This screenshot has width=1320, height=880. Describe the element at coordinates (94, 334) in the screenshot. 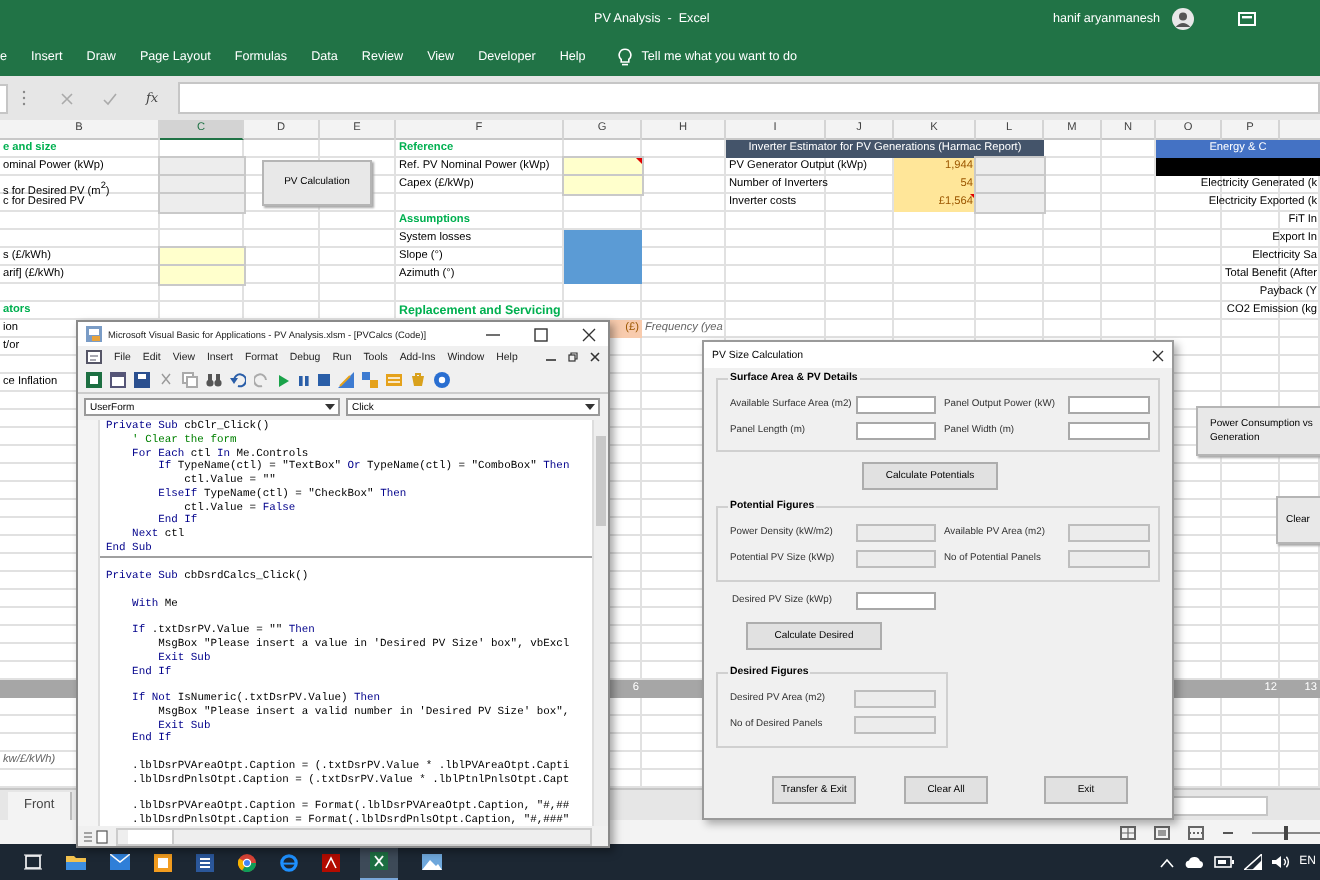

I see `editor-app-icon` at that location.